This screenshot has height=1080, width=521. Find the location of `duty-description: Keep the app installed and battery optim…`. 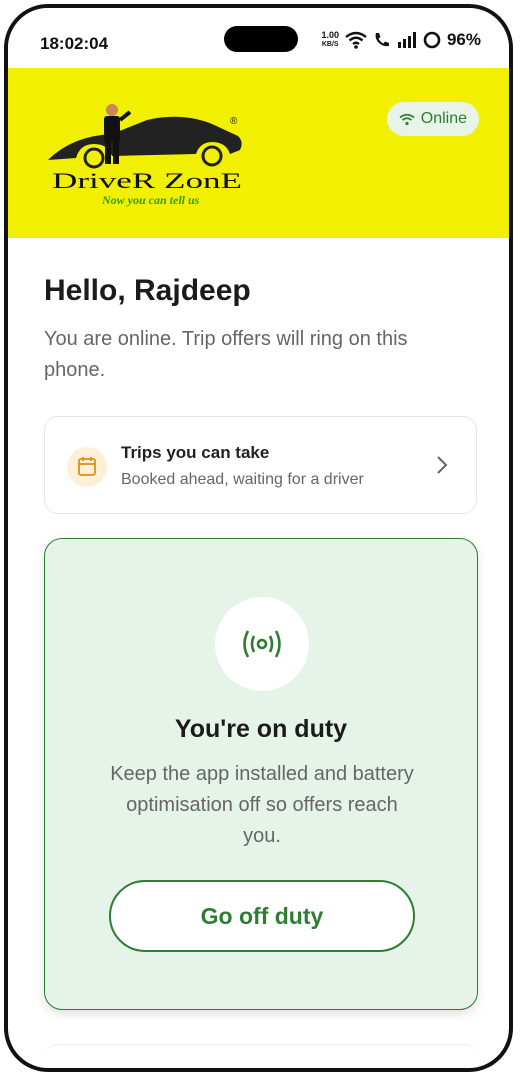

duty-description: Keep the app installed and battery optim… is located at coordinates (262, 805).